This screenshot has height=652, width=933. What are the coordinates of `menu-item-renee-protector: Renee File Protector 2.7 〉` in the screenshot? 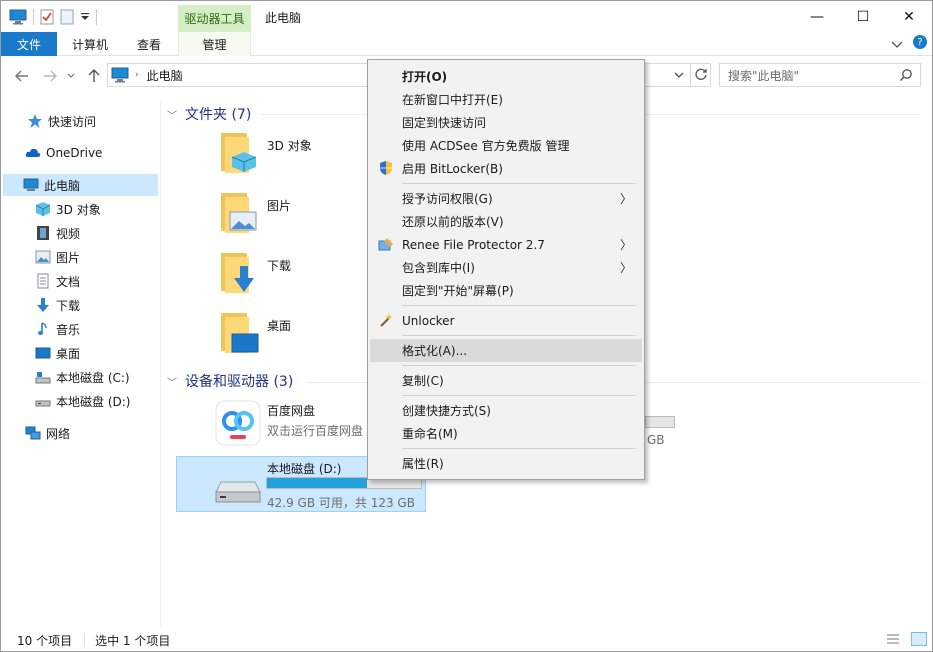 It's located at (506, 244).